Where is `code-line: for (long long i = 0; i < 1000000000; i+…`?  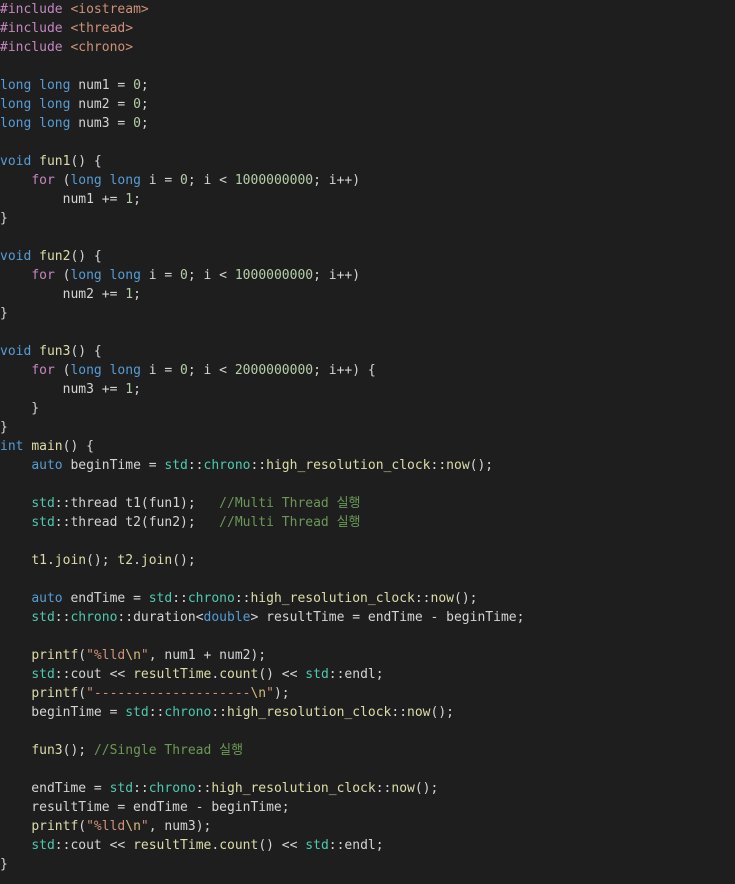
code-line: for (long long i = 0; i < 1000000000; i+… is located at coordinates (367, 275).